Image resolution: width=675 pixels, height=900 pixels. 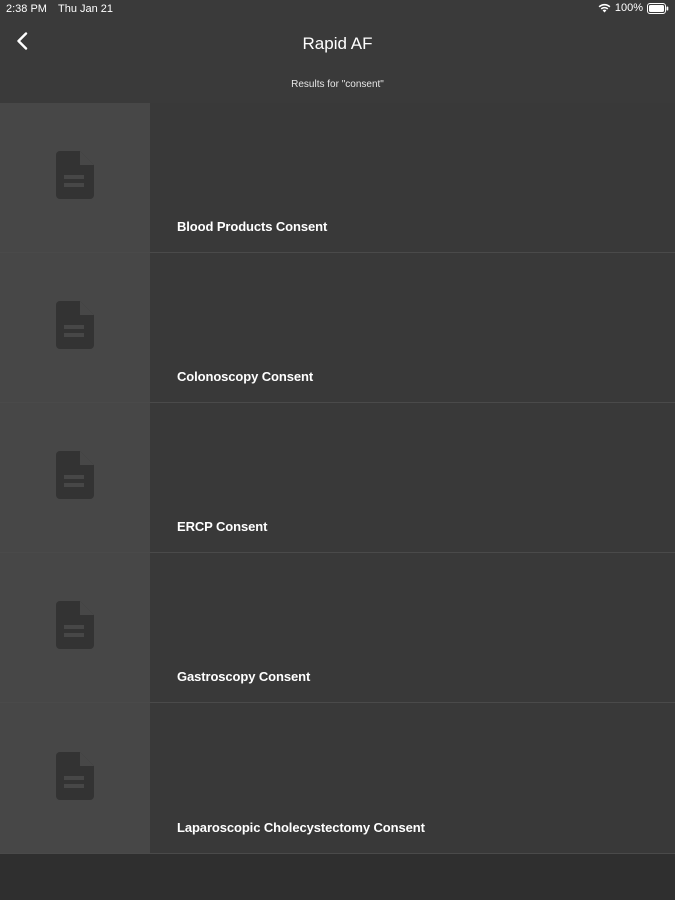 What do you see at coordinates (337, 878) in the screenshot?
I see `bottom-area` at bounding box center [337, 878].